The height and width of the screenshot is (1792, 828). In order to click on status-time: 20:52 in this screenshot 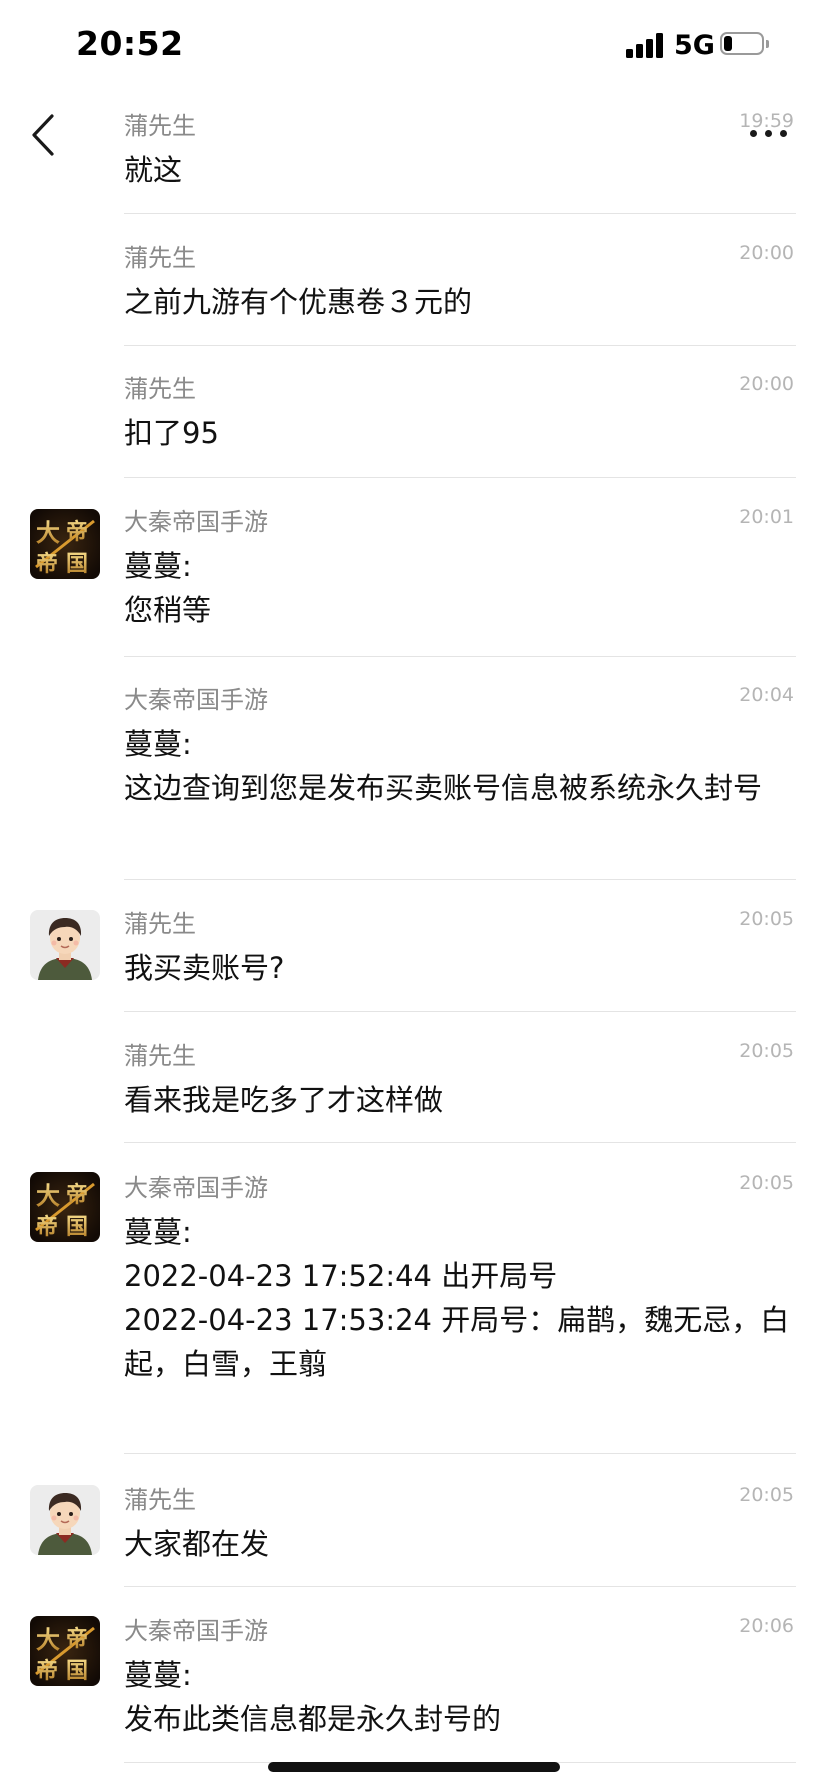, I will do `click(130, 43)`.